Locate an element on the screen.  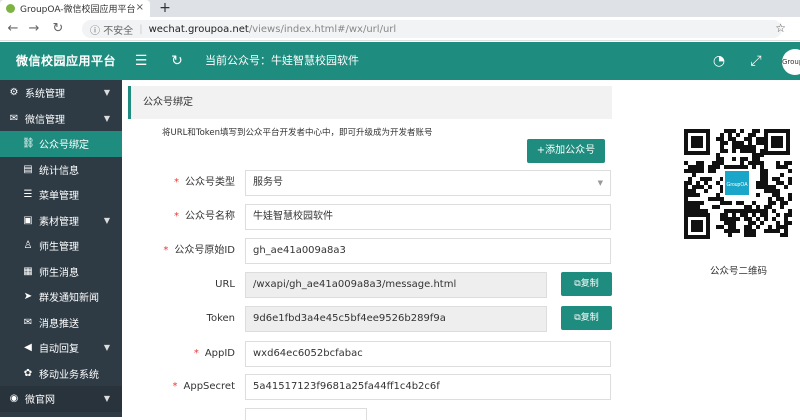
copy-token-button: ⧉复制 is located at coordinates (586, 318).